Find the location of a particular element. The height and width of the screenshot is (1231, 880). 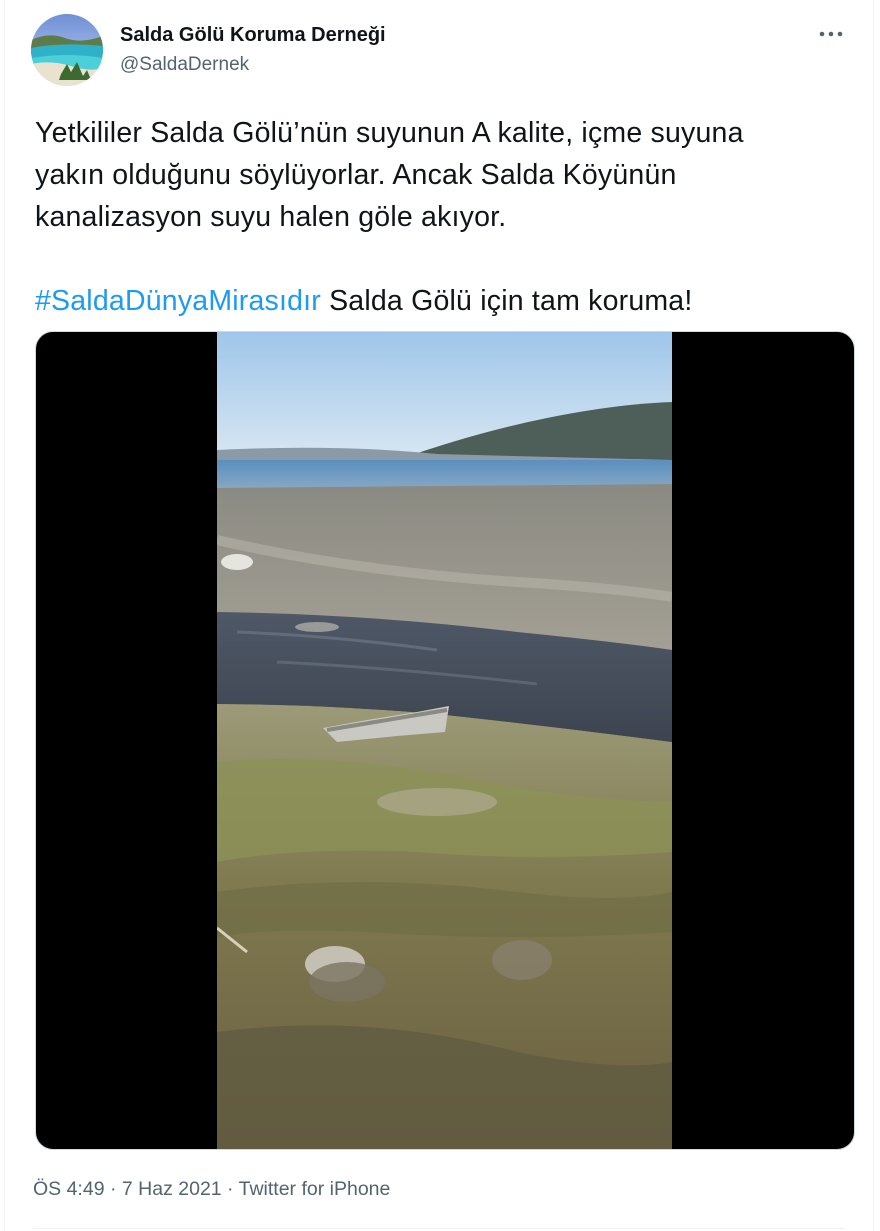

lake-landscape-avatar-icon is located at coordinates (67, 50).